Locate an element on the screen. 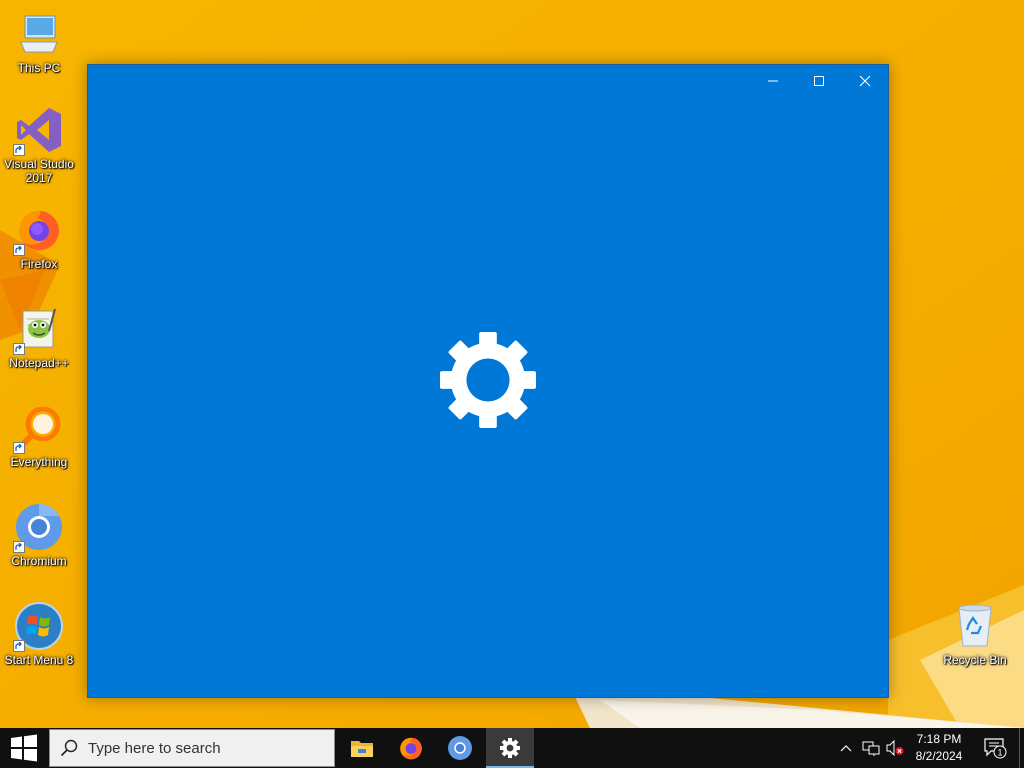 This screenshot has width=1024, height=768. clock-date: 8/2/2024 is located at coordinates (939, 756).